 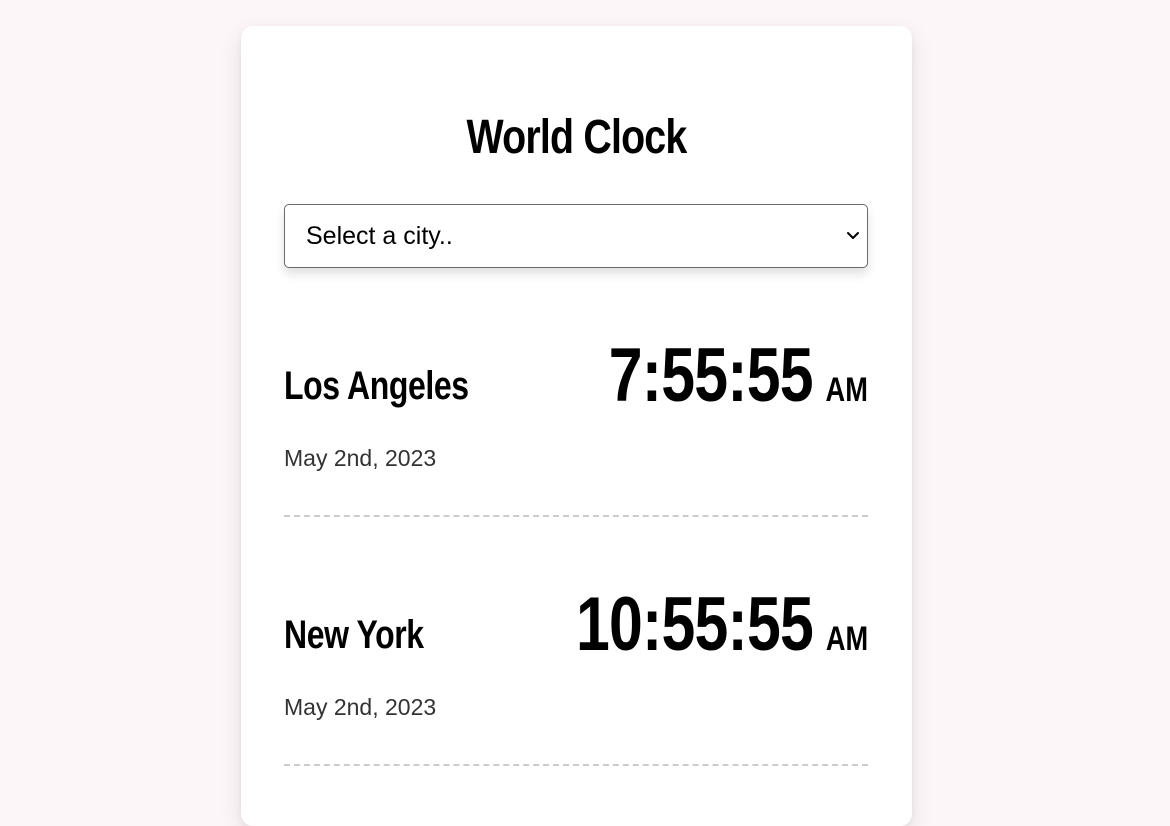 What do you see at coordinates (694, 624) in the screenshot?
I see `time-value: 10:55:55` at bounding box center [694, 624].